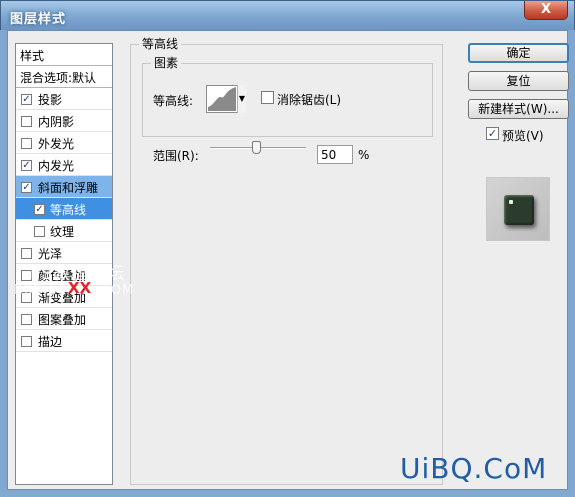 The image size is (575, 497). I want to click on style-item-texture: 纹理, so click(64, 231).